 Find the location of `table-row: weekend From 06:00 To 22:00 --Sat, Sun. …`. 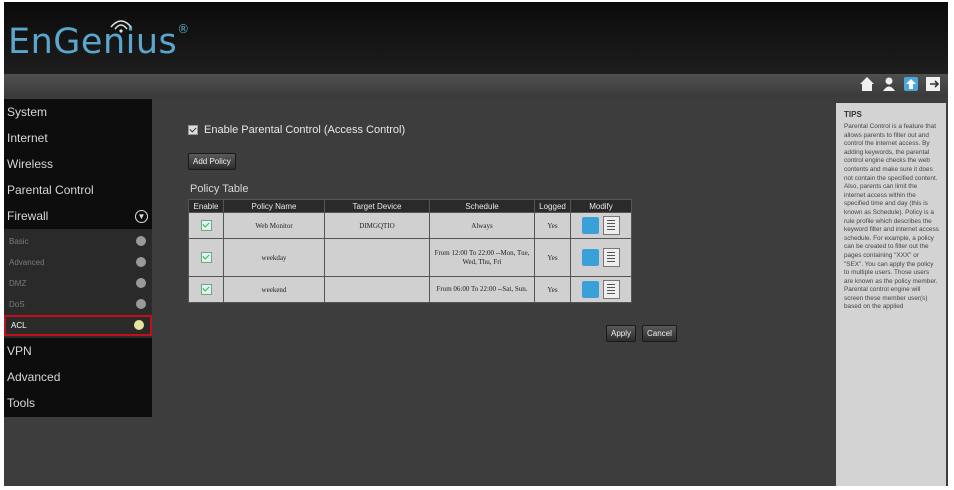

table-row: weekend From 06:00 To 22:00 --Sat, Sun. … is located at coordinates (410, 289).